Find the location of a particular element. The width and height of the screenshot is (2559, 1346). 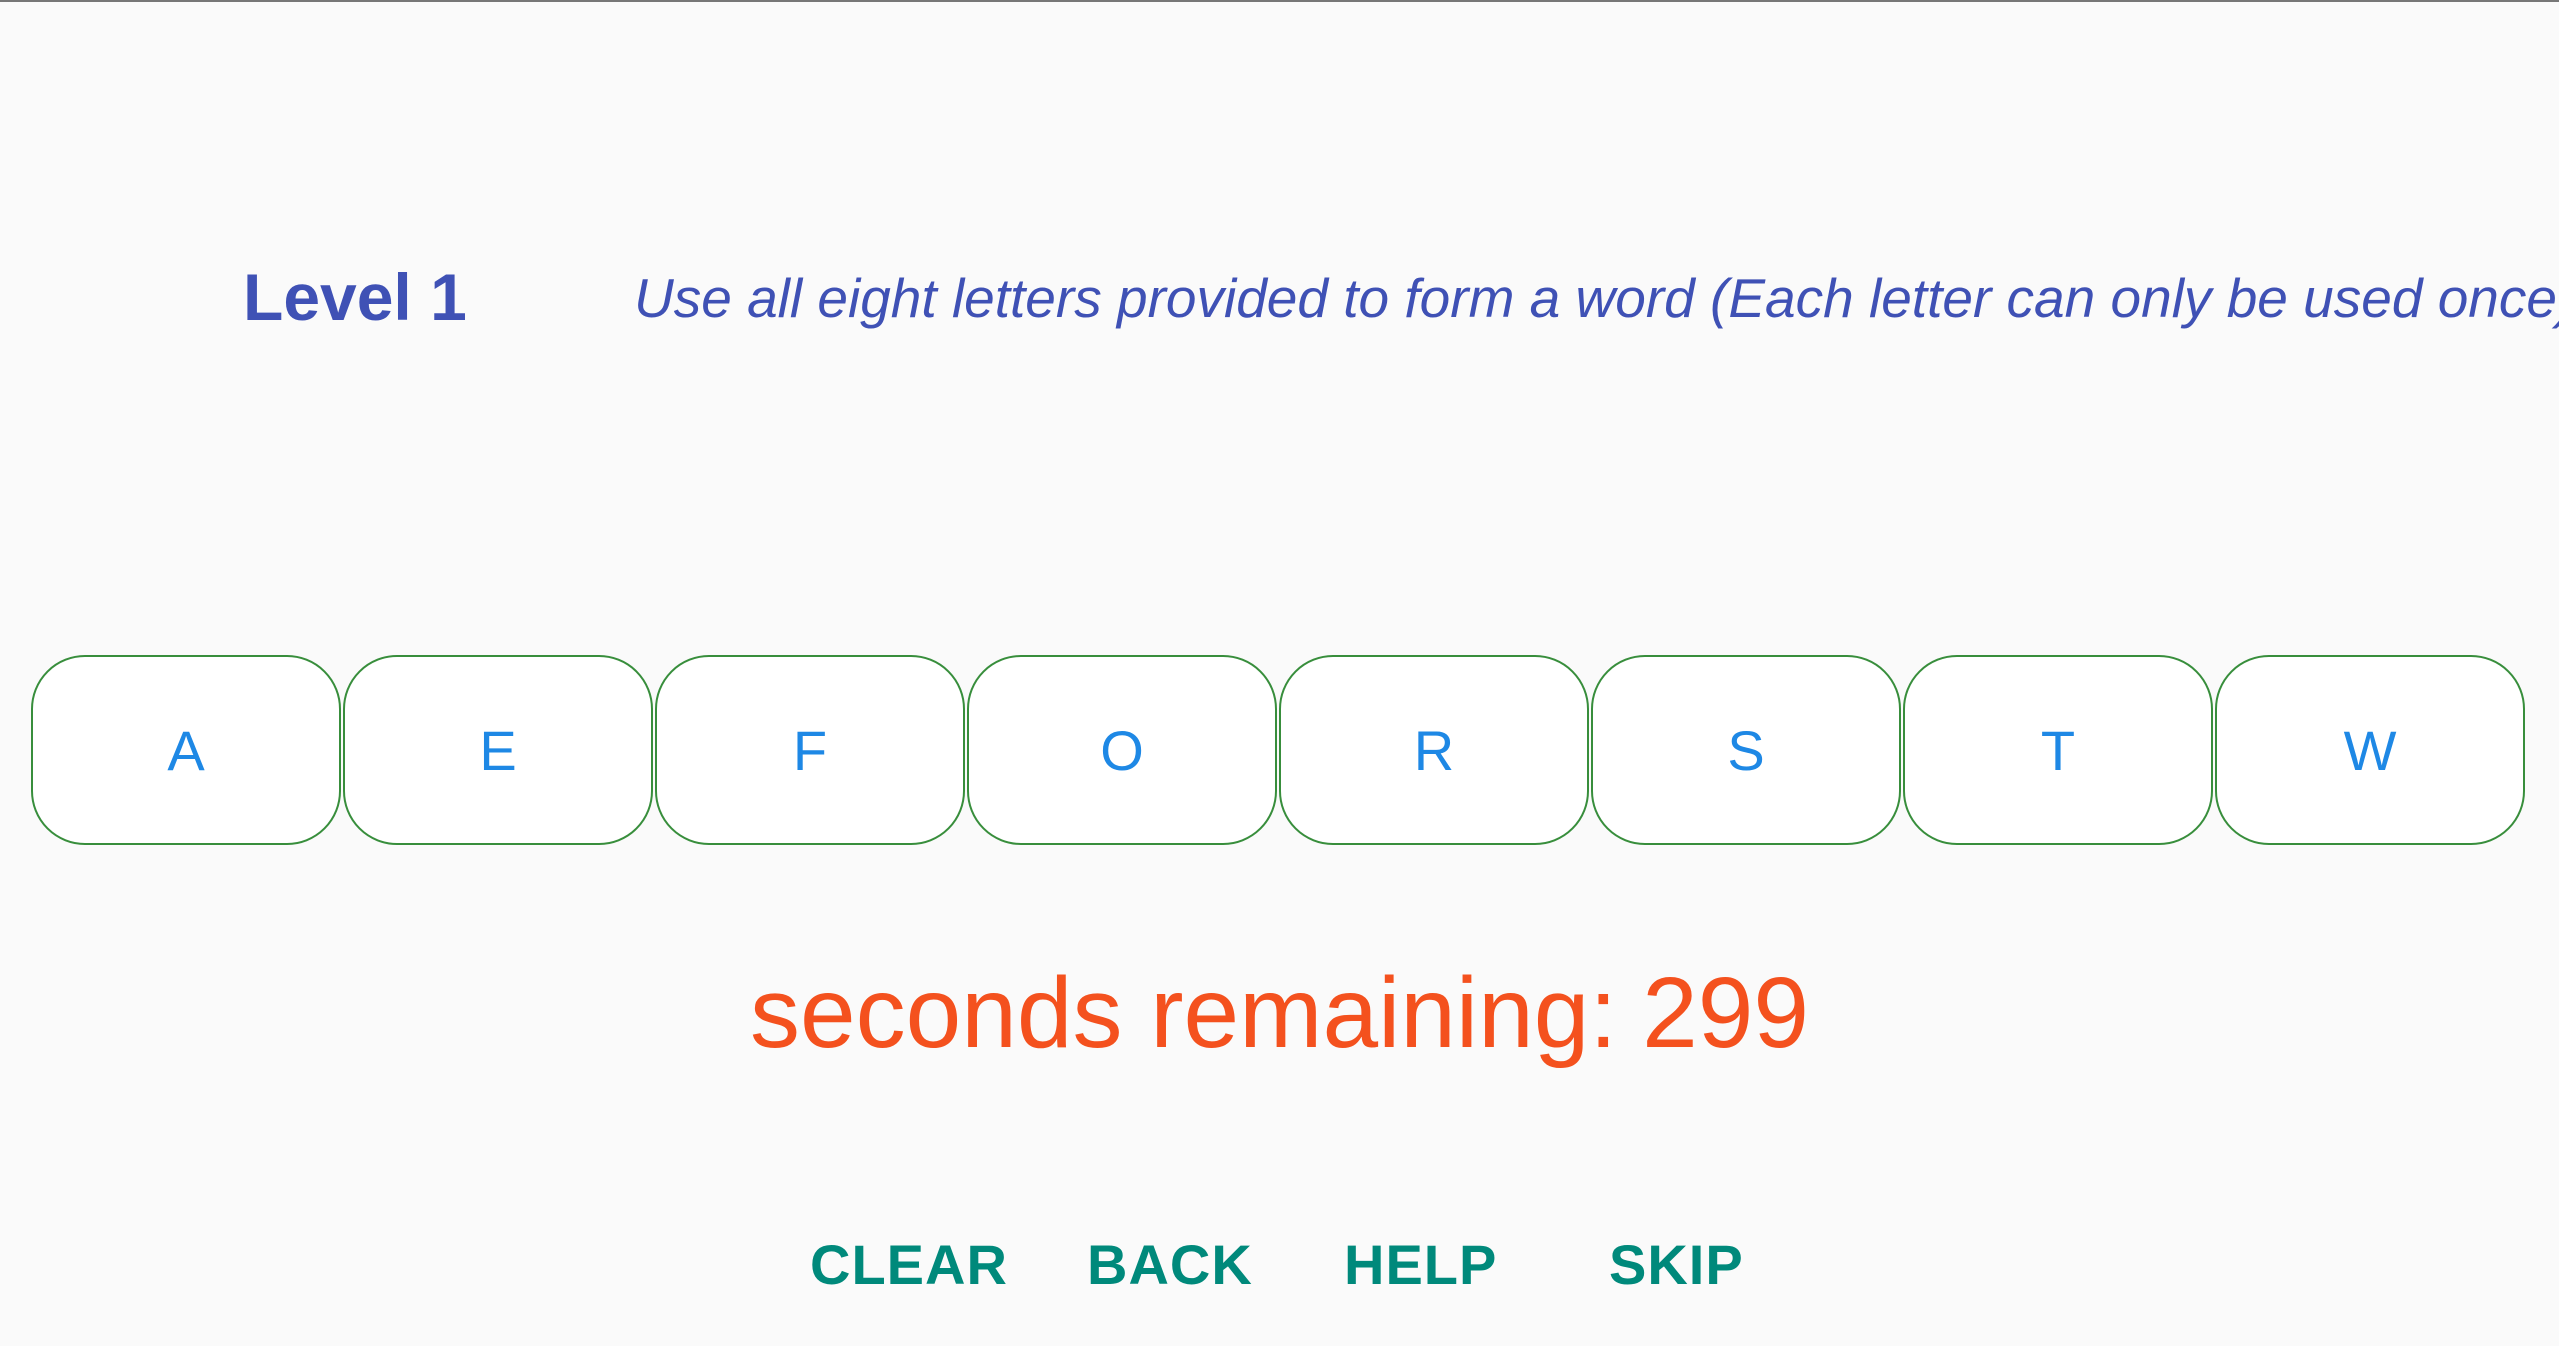

letter-tile: S is located at coordinates (1746, 750).